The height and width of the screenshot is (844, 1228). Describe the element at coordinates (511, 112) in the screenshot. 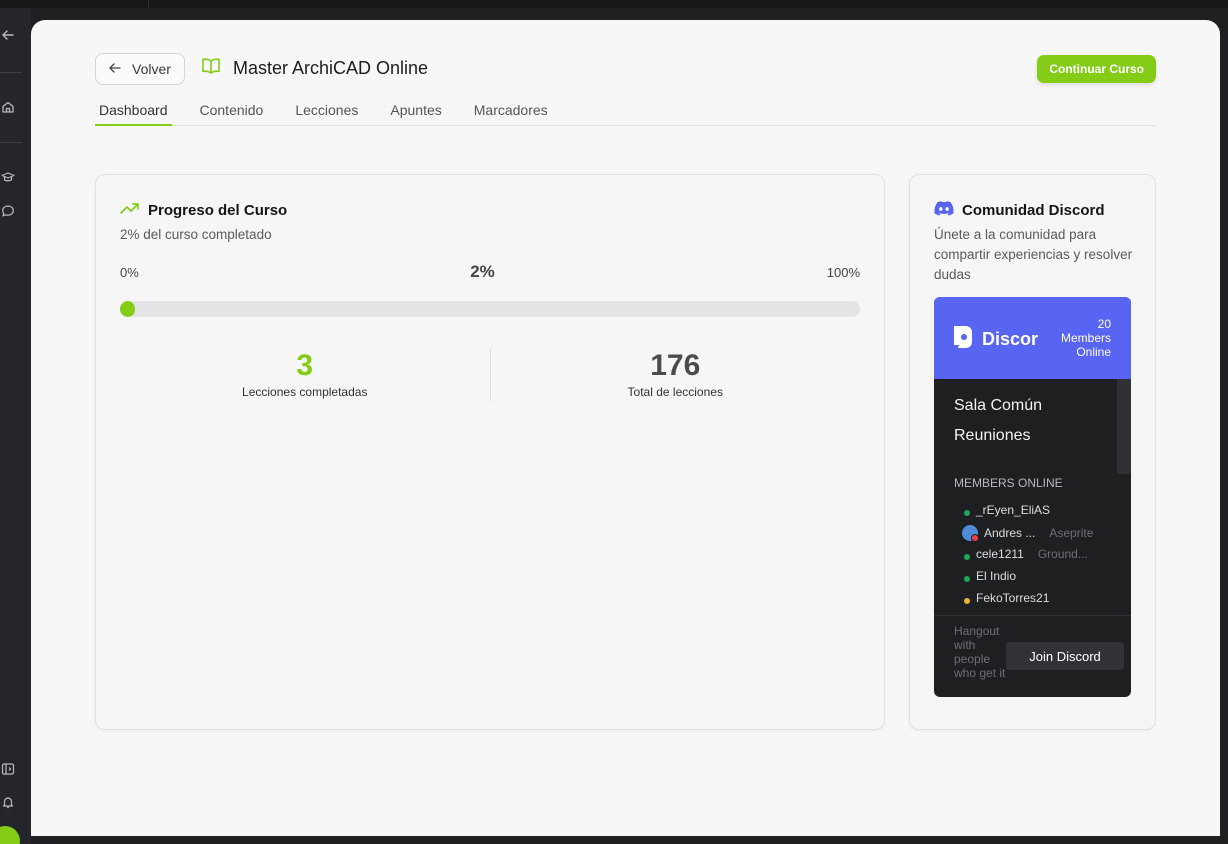

I see `tab-marcadores: Marcadores` at that location.